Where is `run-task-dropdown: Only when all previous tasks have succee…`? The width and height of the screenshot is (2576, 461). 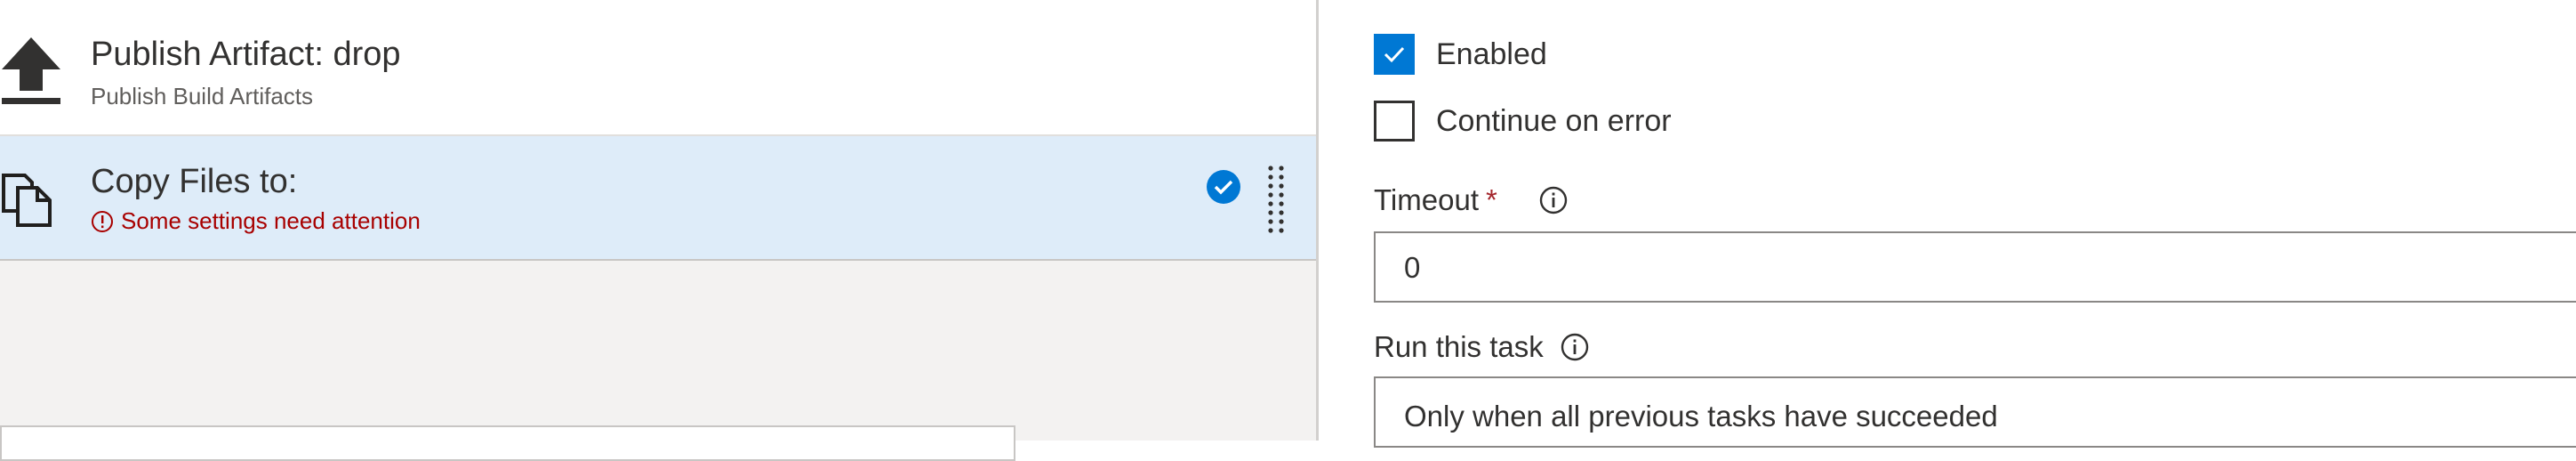 run-task-dropdown: Only when all previous tasks have succee… is located at coordinates (1975, 412).